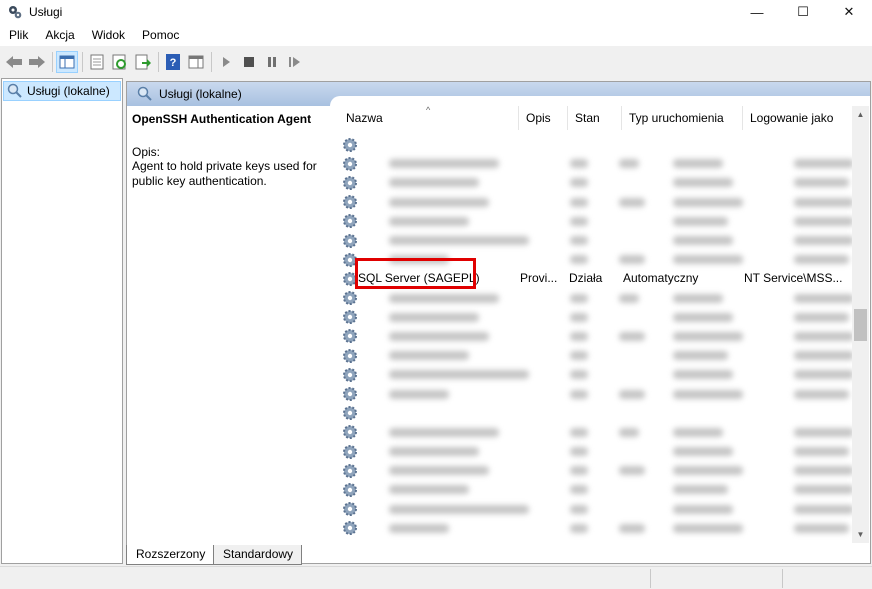  What do you see at coordinates (14, 90) in the screenshot?
I see `services-search-icon` at bounding box center [14, 90].